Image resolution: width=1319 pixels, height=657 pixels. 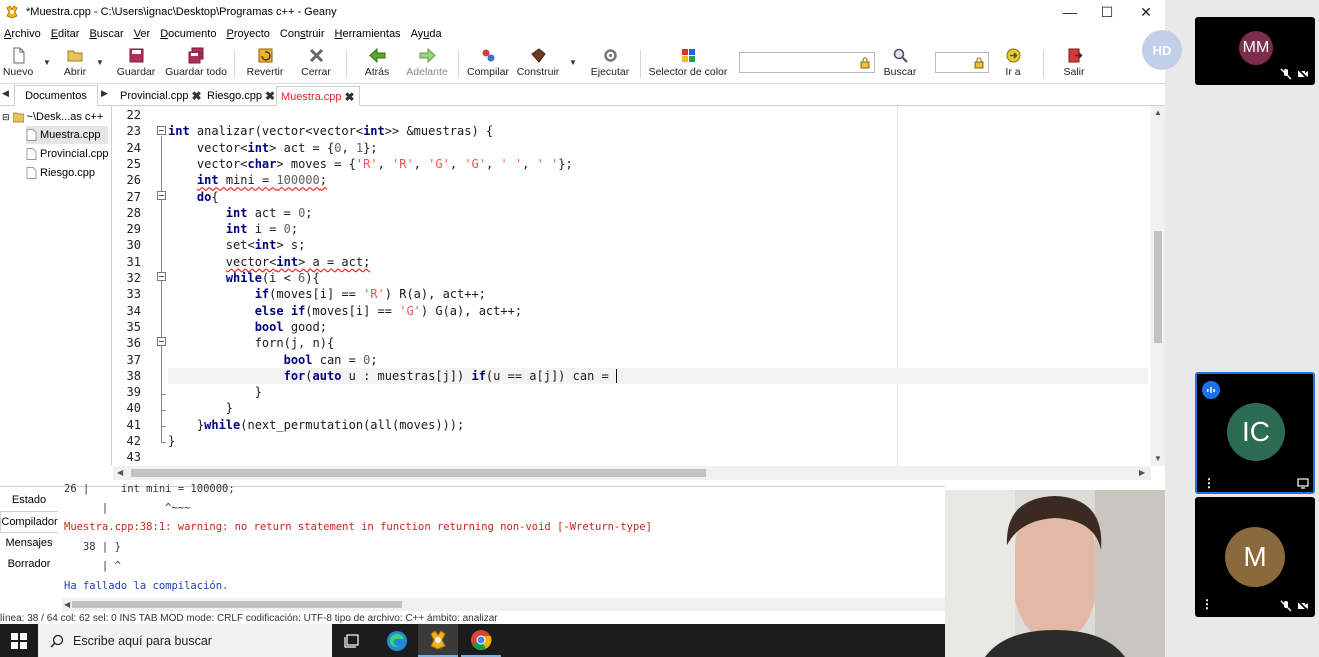 I want to click on menu-item-5: Proyecto, so click(x=247, y=34).